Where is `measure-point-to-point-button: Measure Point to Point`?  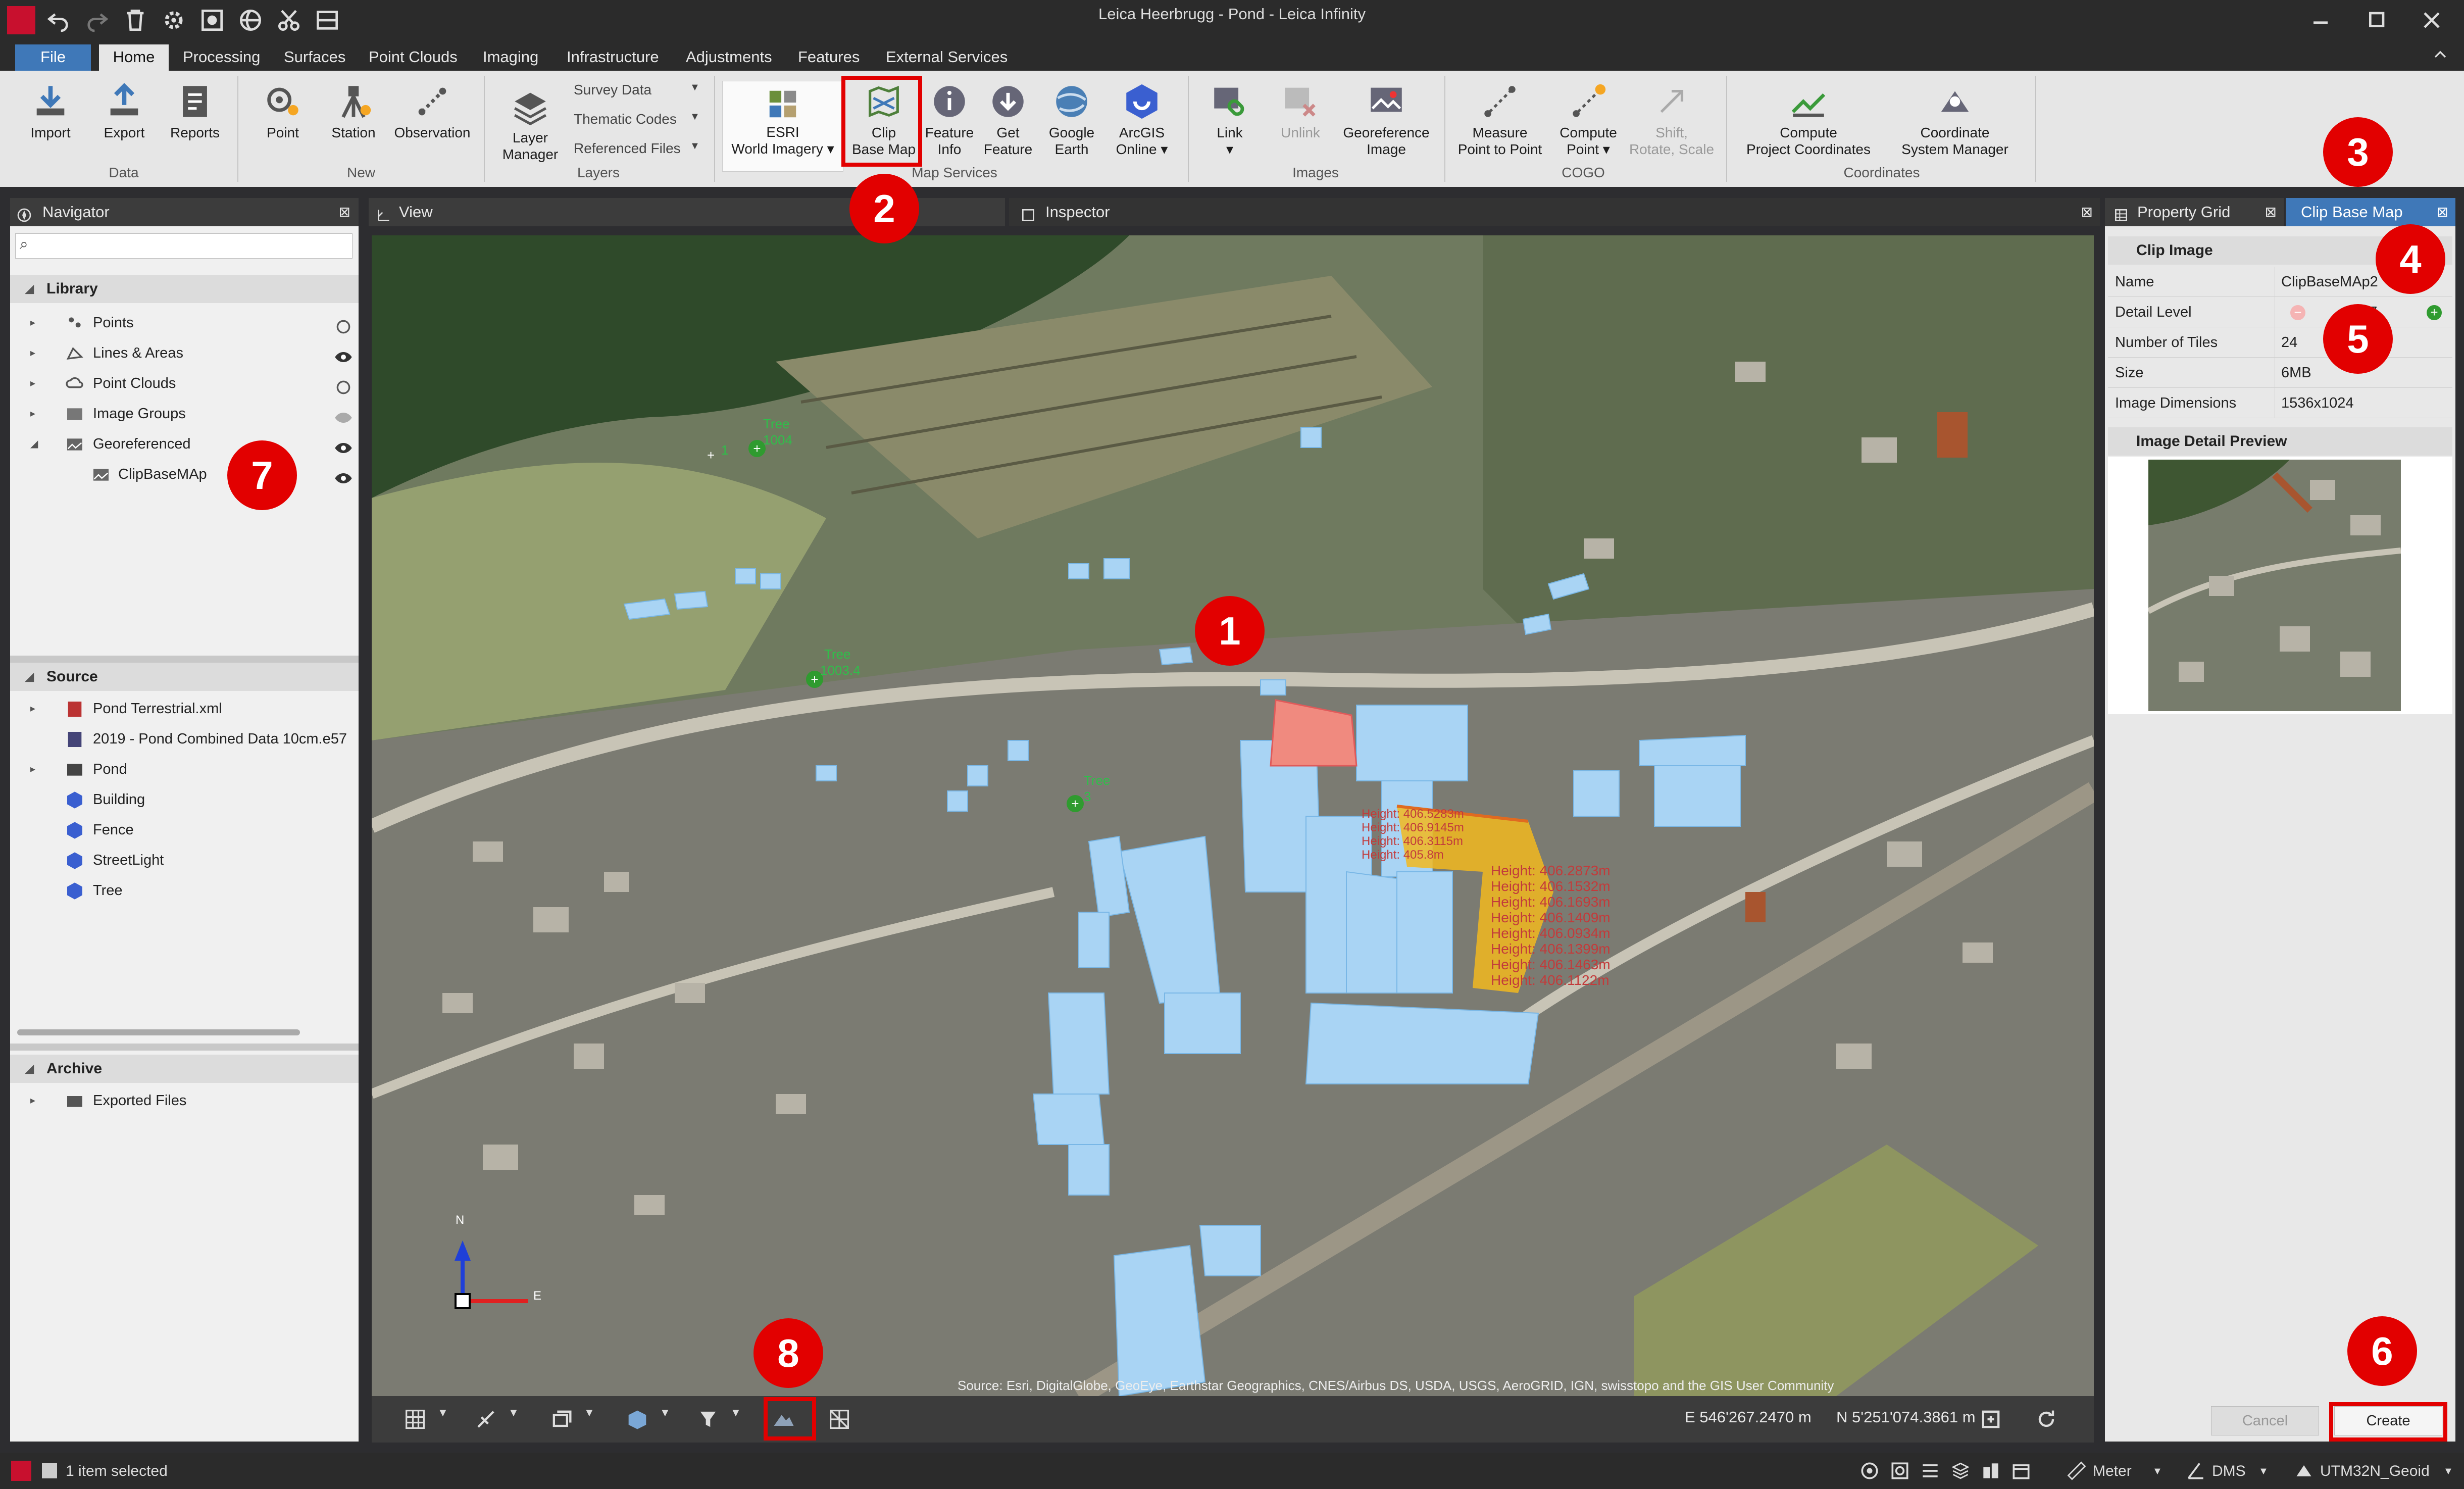
measure-point-to-point-button: Measure Point to Point is located at coordinates (1499, 119).